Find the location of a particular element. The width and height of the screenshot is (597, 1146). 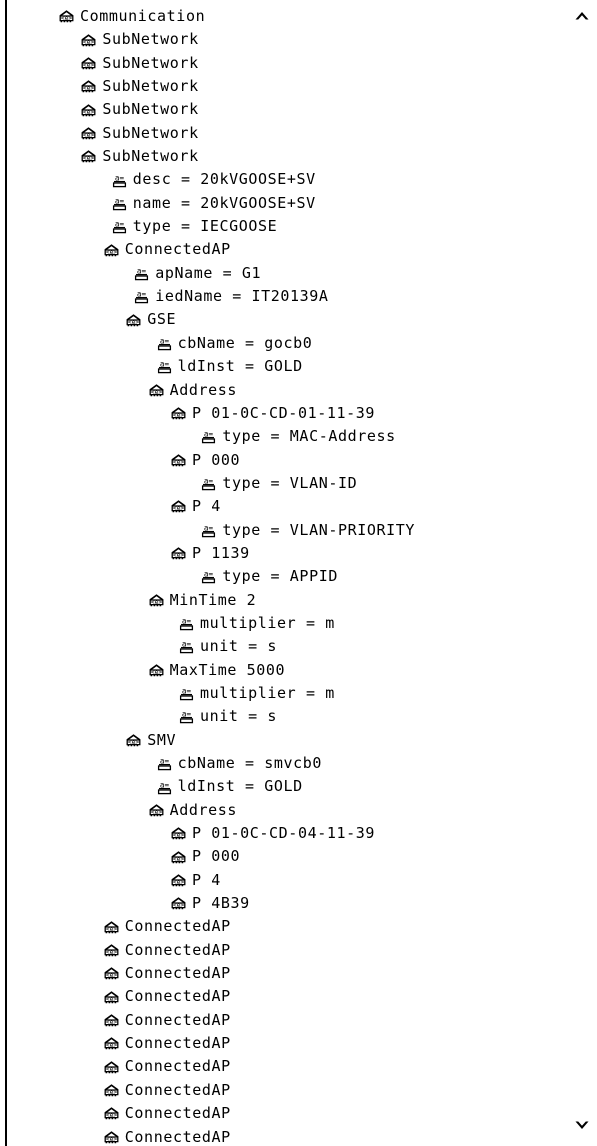

tree-row: <e> Communication is located at coordinates (280, 16).